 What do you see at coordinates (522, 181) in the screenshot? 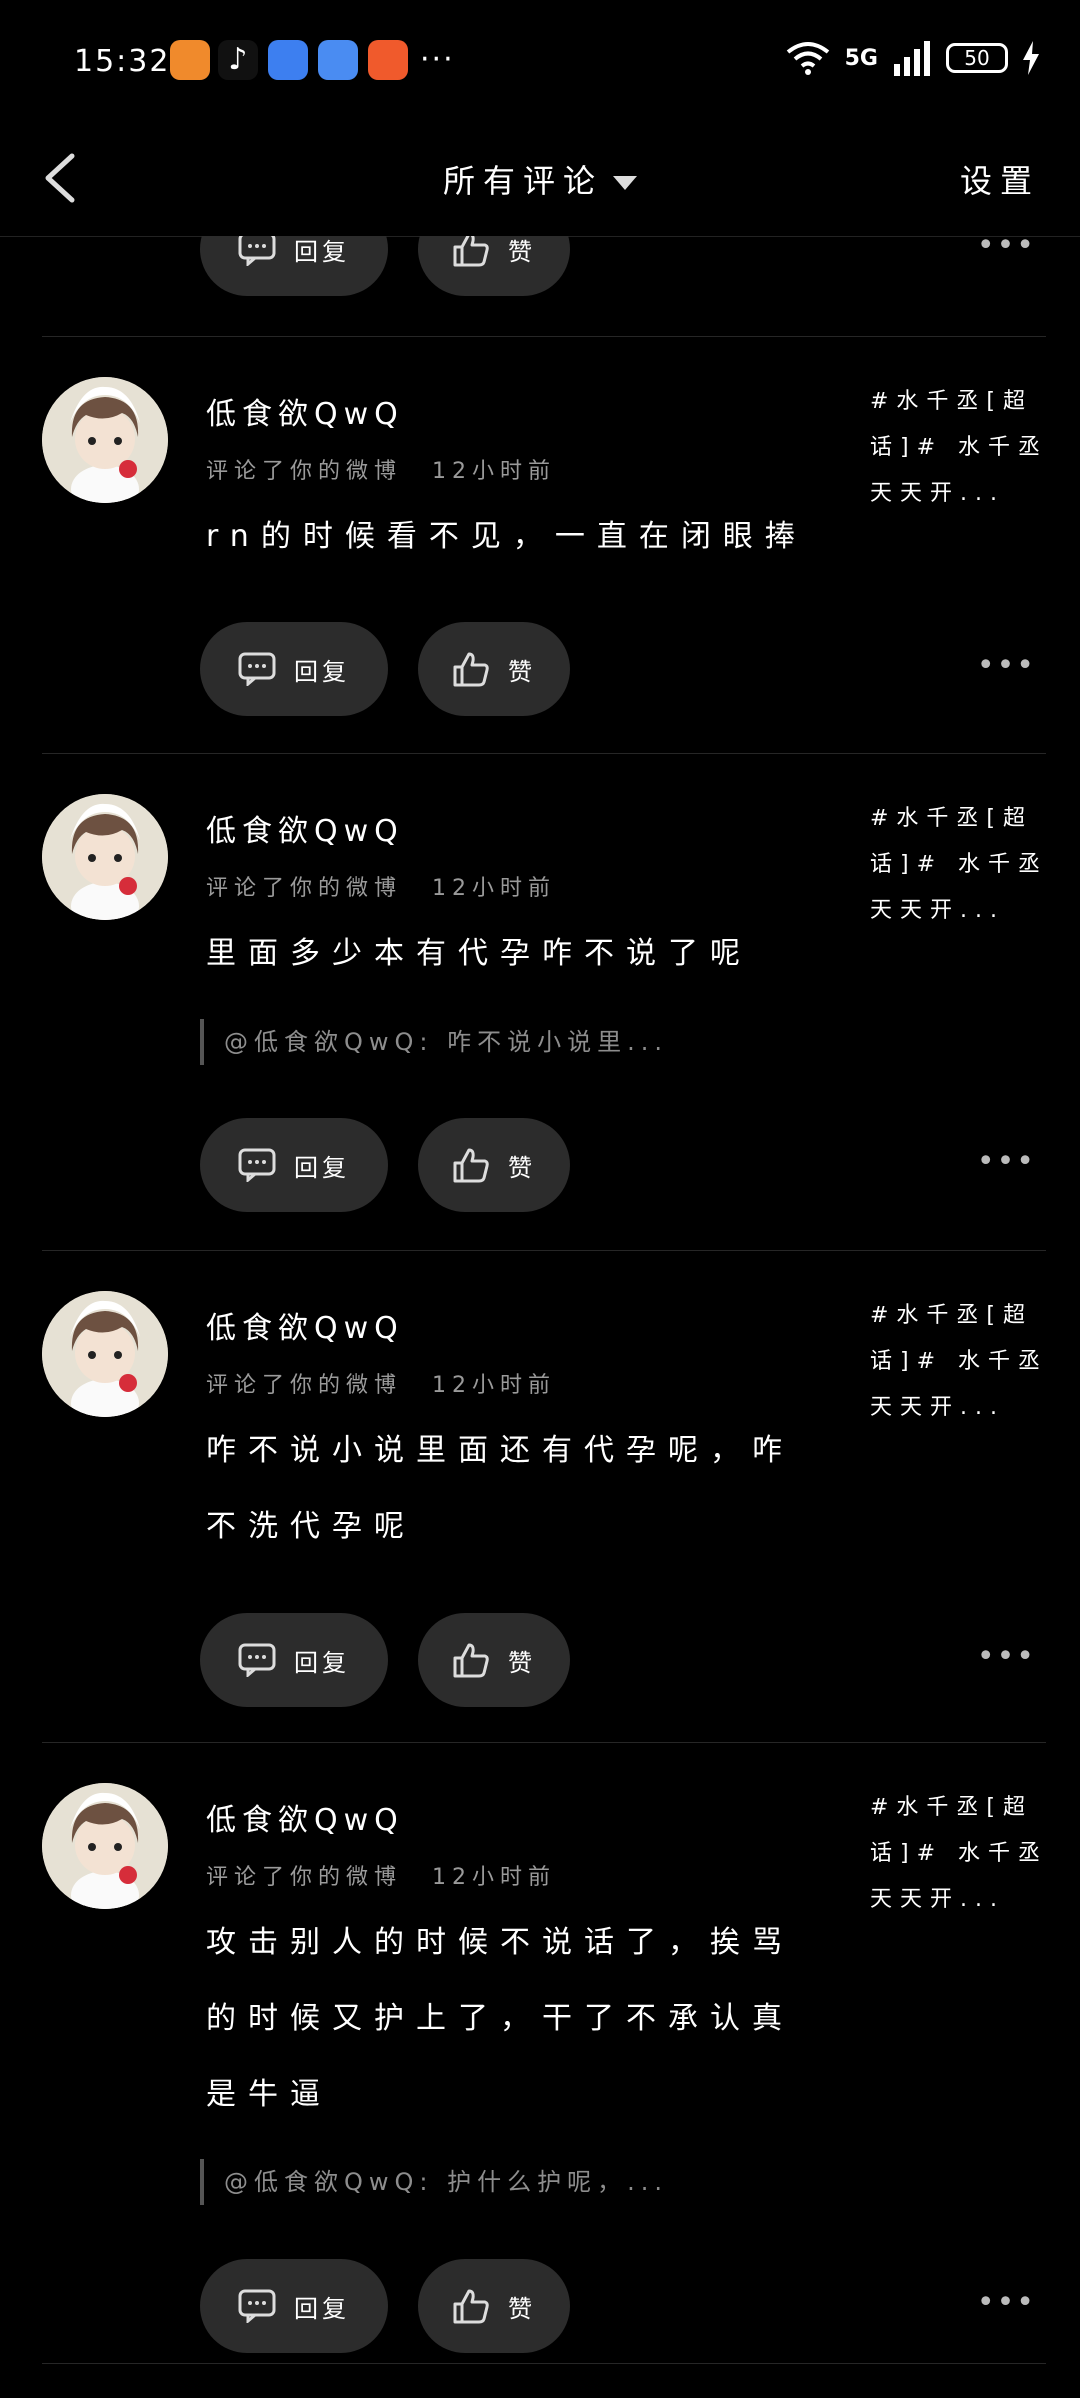
I see `page-title: 所有评论` at bounding box center [522, 181].